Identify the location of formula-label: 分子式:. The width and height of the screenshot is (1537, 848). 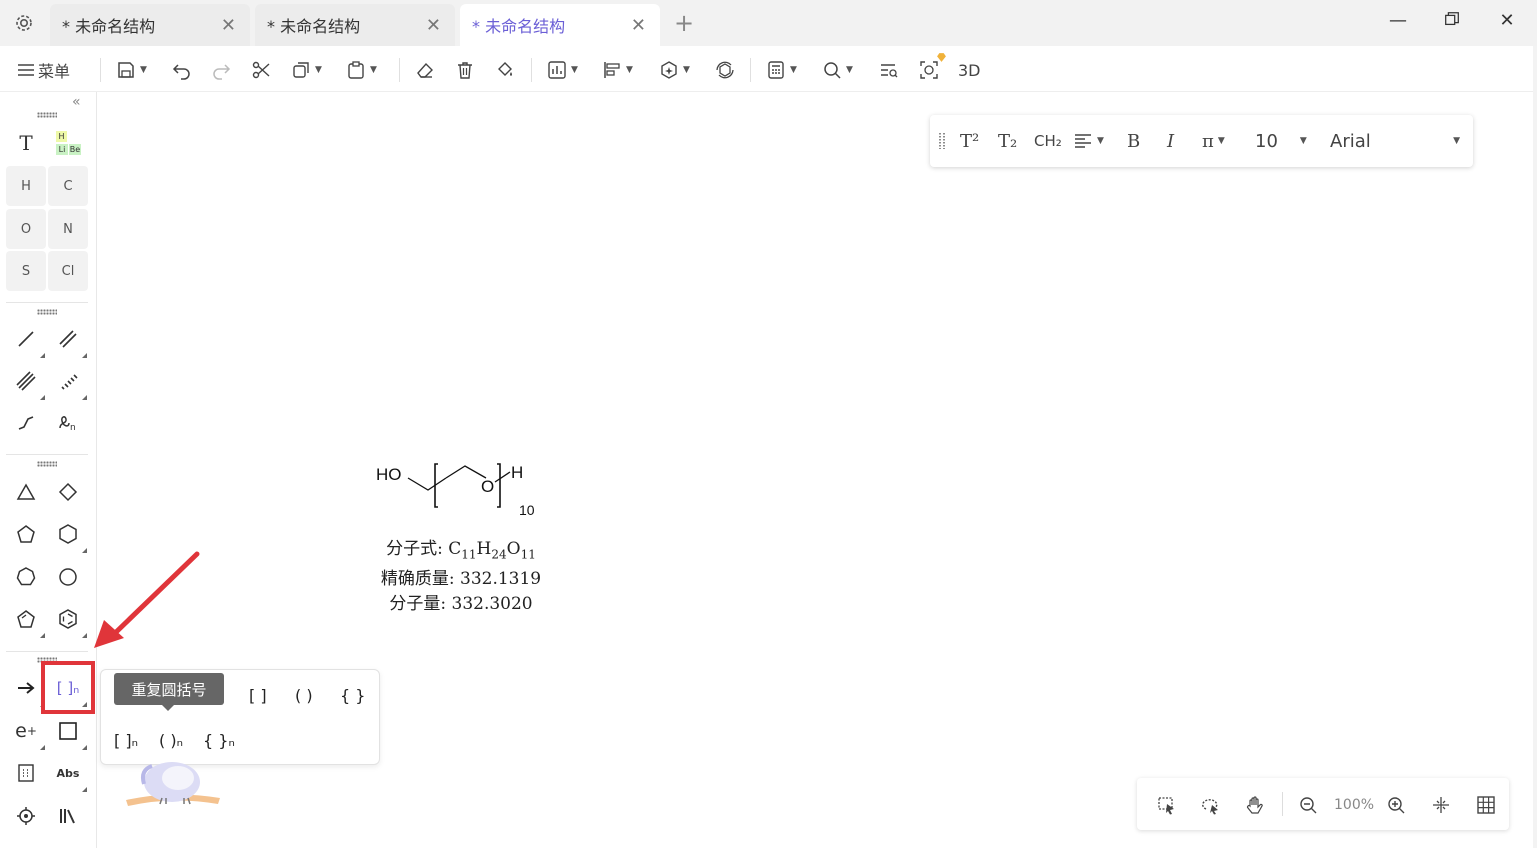
(417, 549).